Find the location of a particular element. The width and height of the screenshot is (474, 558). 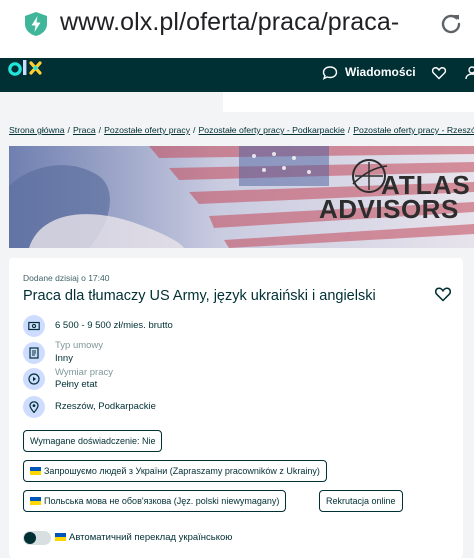

clock-icon is located at coordinates (34, 379).